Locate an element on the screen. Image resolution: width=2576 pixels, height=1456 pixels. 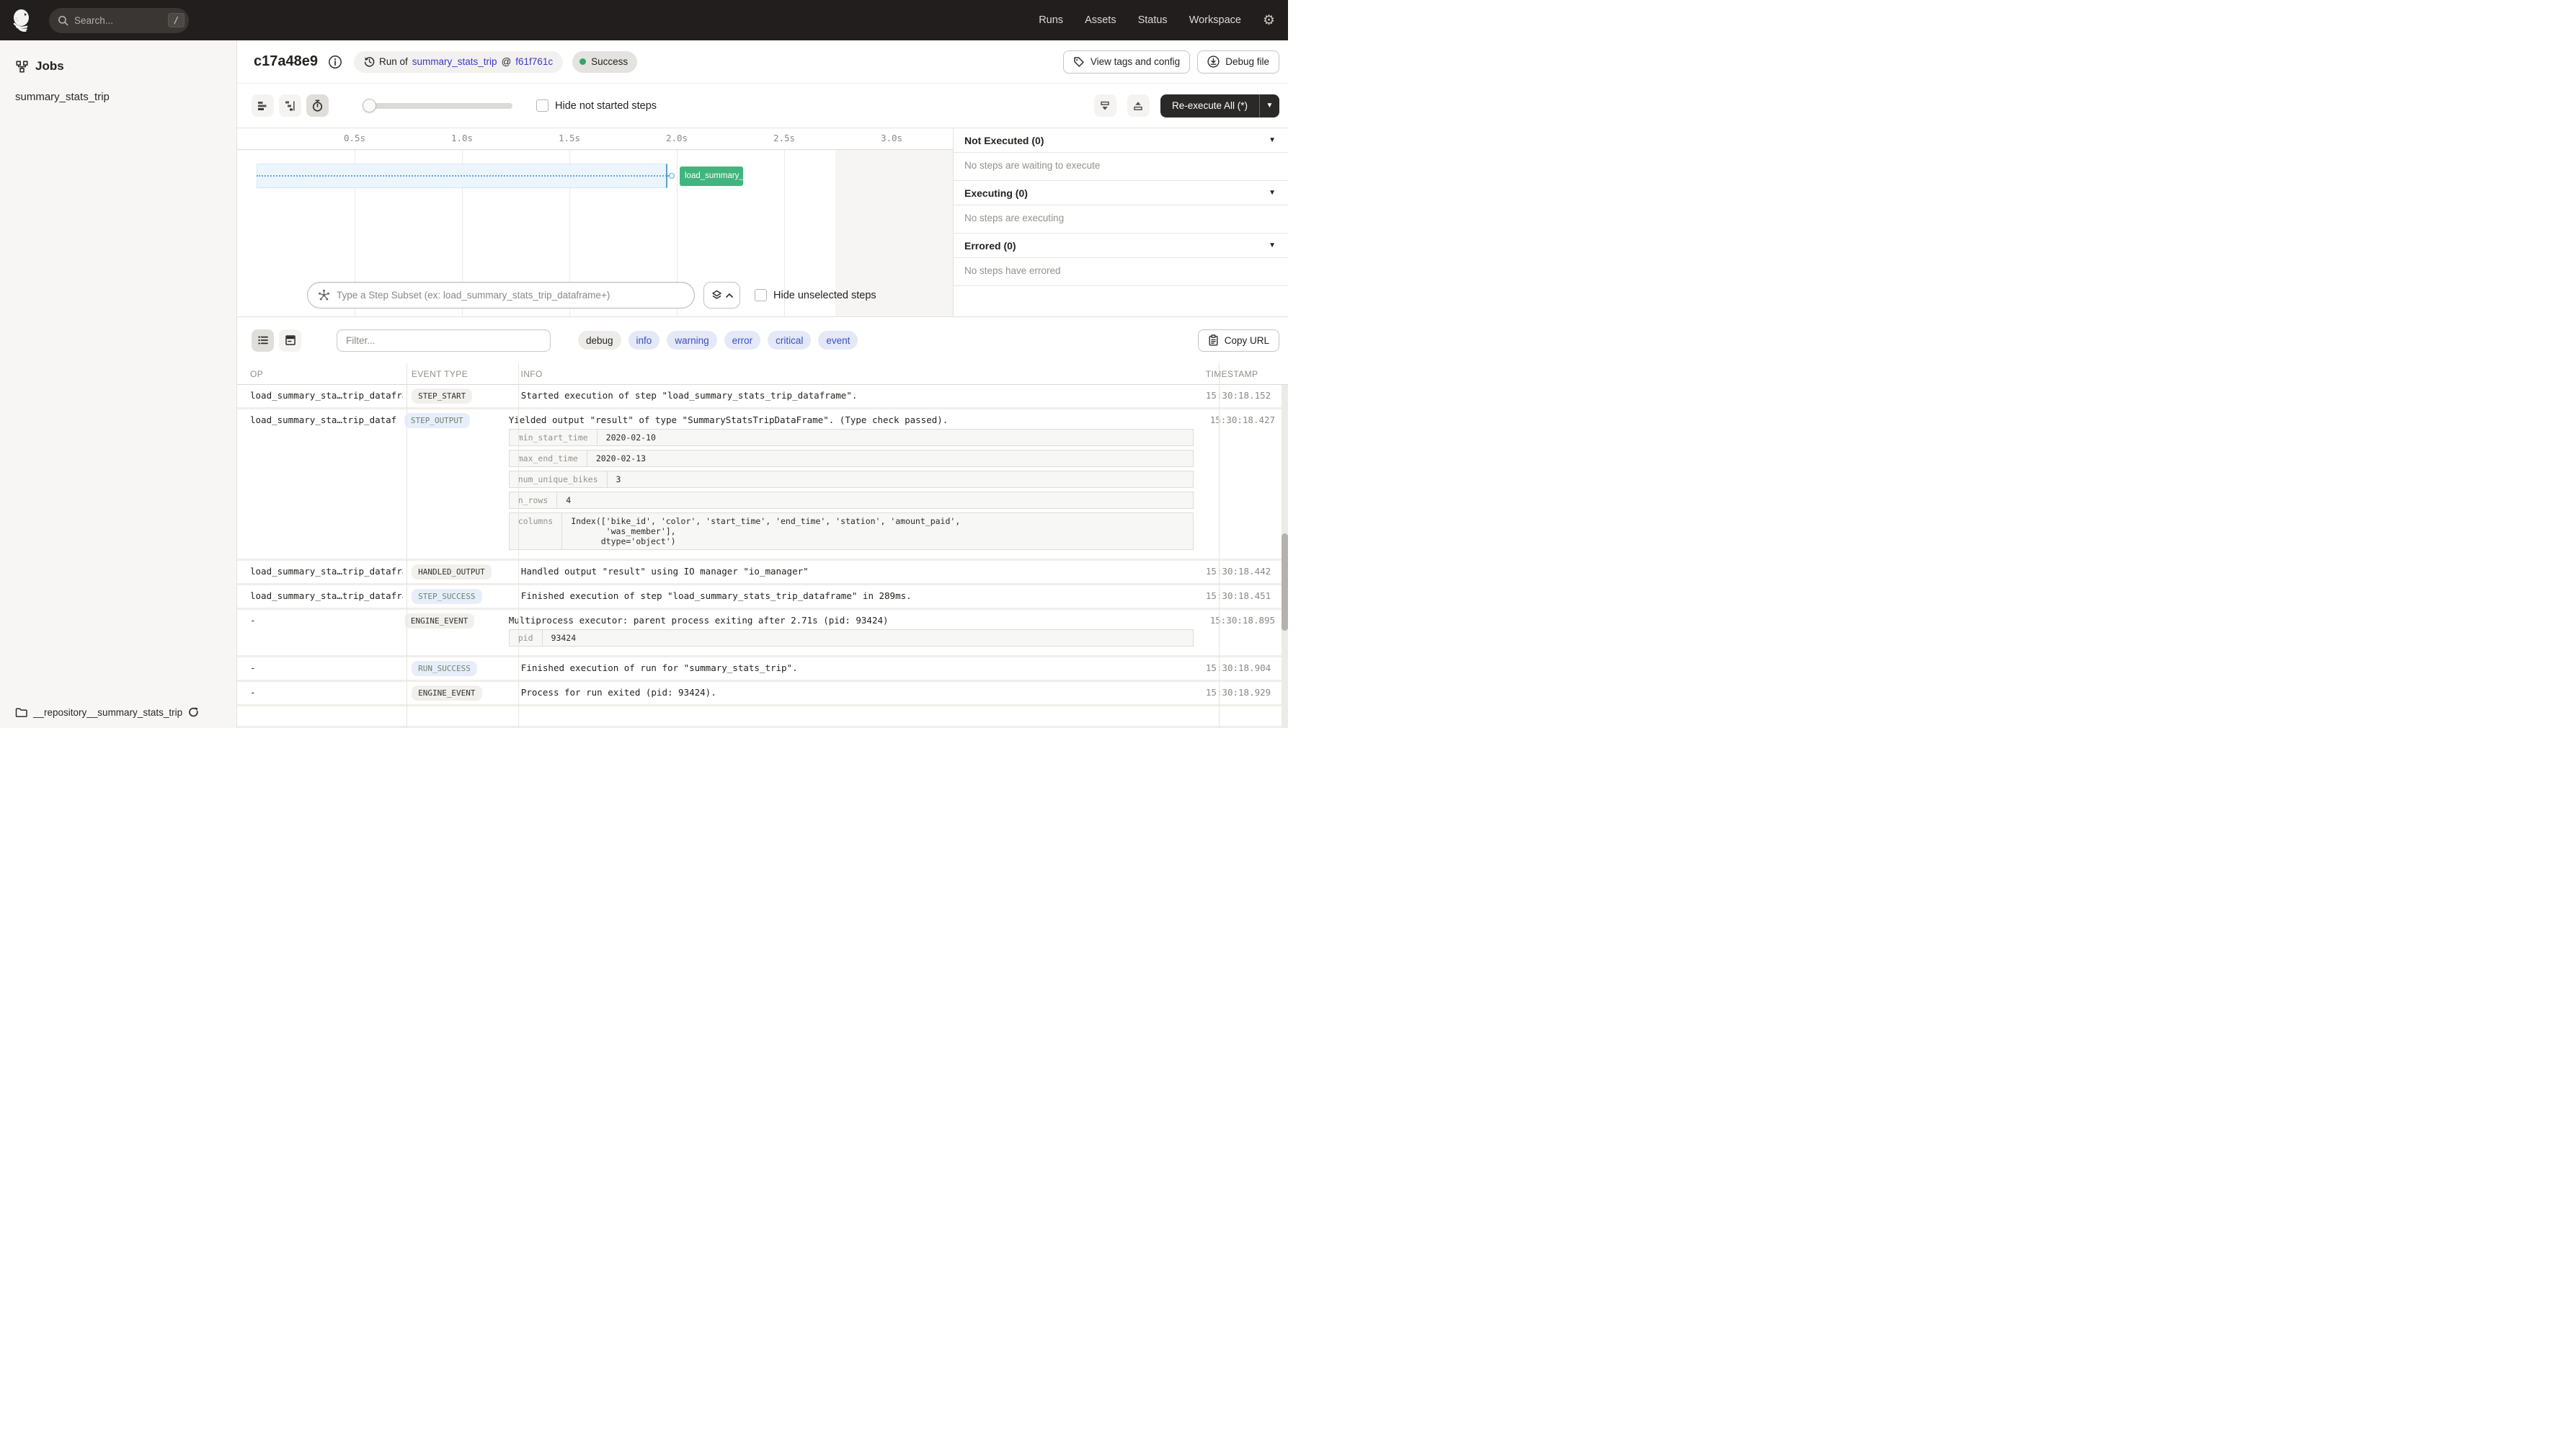
status-badge: Success is located at coordinates (605, 61).